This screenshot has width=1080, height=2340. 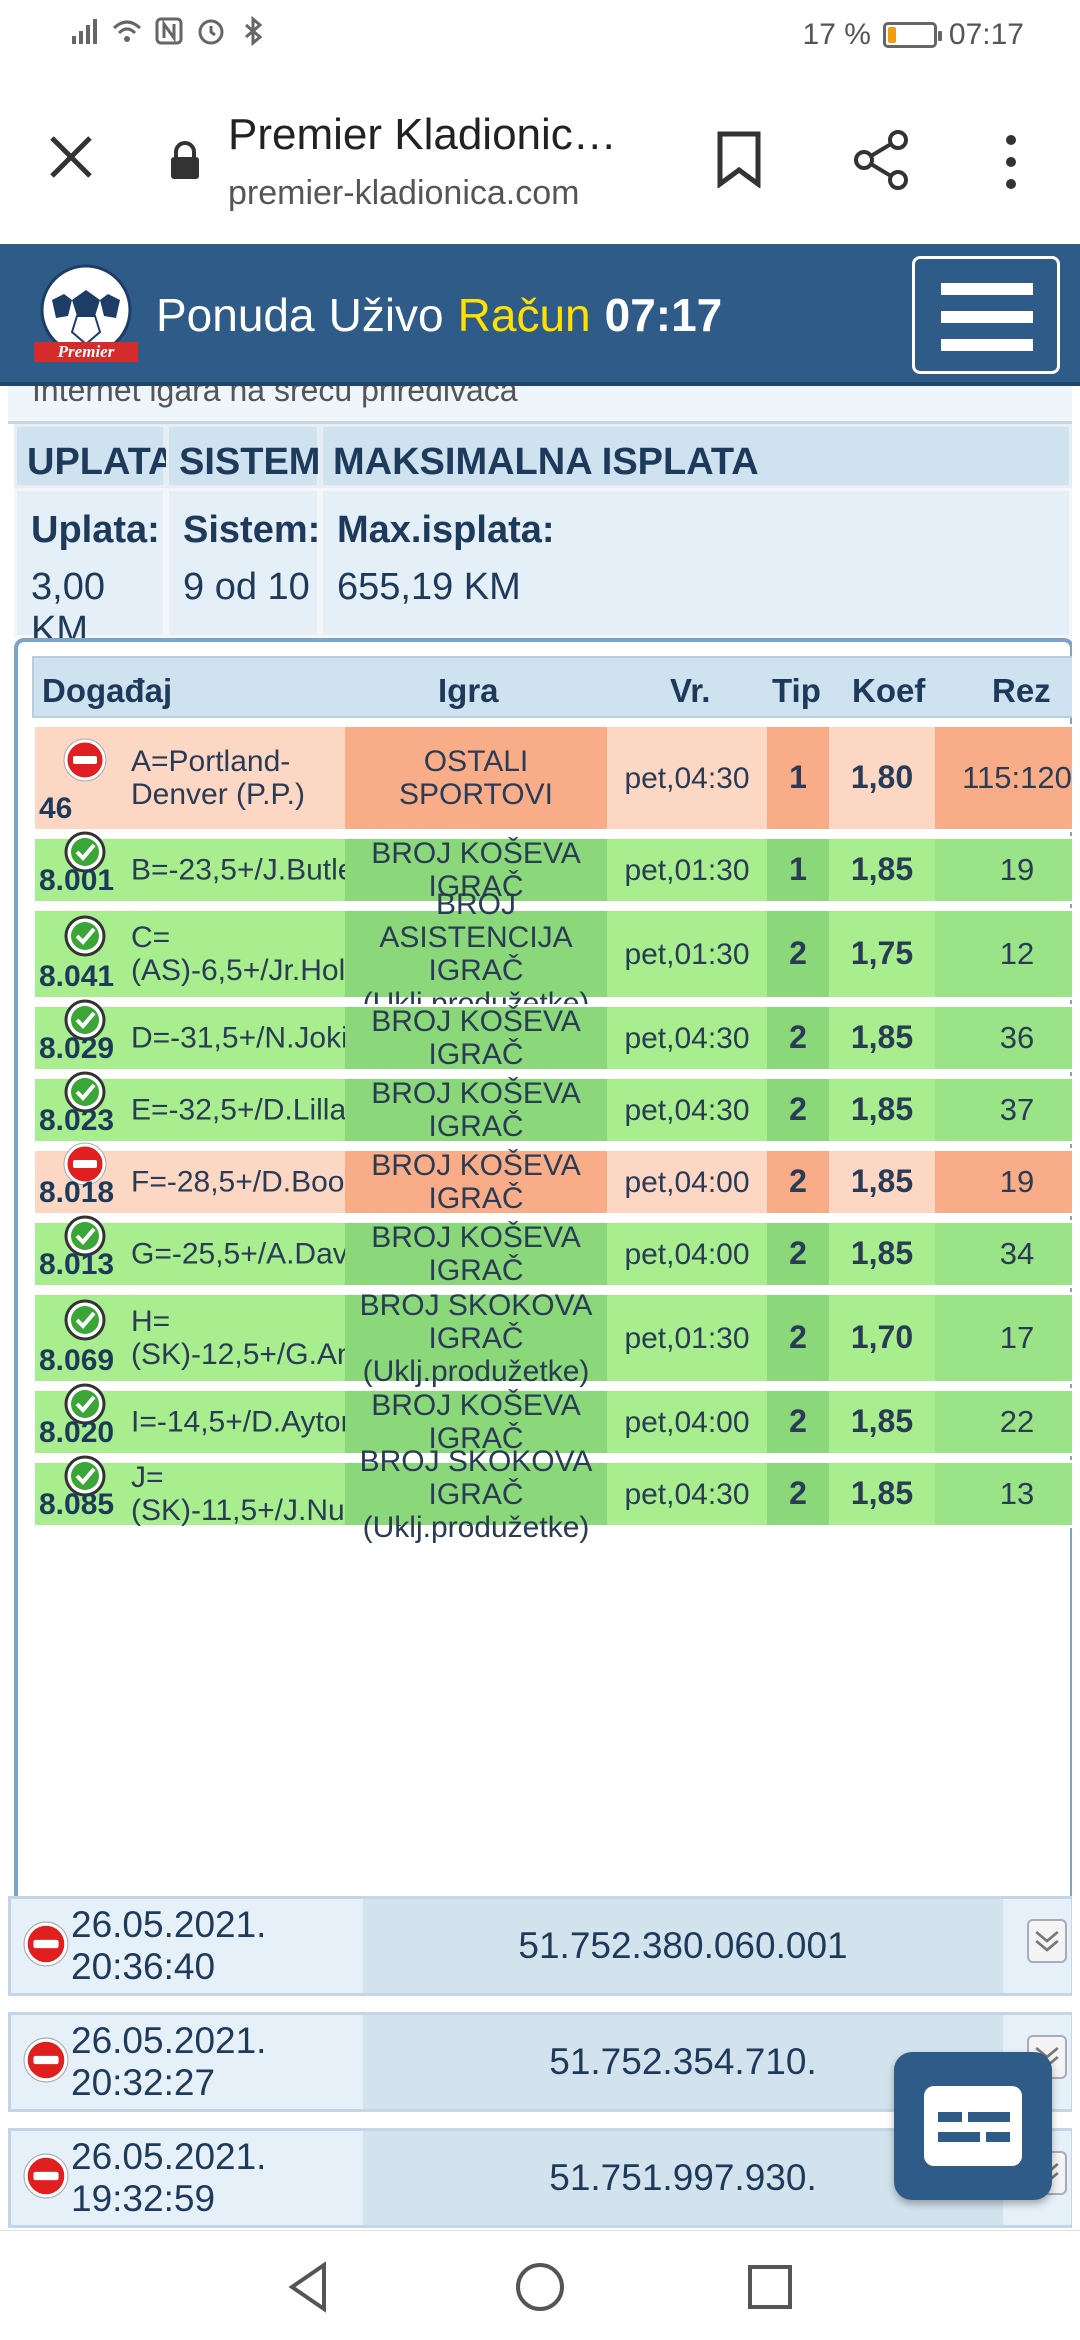 I want to click on sistem-label: Sistem:, so click(x=252, y=530).